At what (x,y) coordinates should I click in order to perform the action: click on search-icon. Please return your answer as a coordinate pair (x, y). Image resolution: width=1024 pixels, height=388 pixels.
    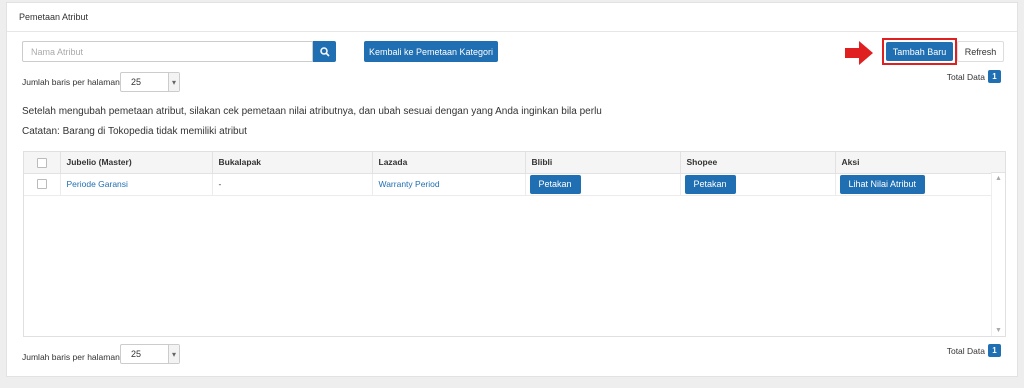
    Looking at the image, I should click on (324, 51).